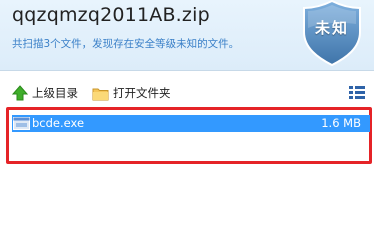 Image resolution: width=374 pixels, height=252 pixels. What do you see at coordinates (20, 93) in the screenshot?
I see `green-up-arrow-icon` at bounding box center [20, 93].